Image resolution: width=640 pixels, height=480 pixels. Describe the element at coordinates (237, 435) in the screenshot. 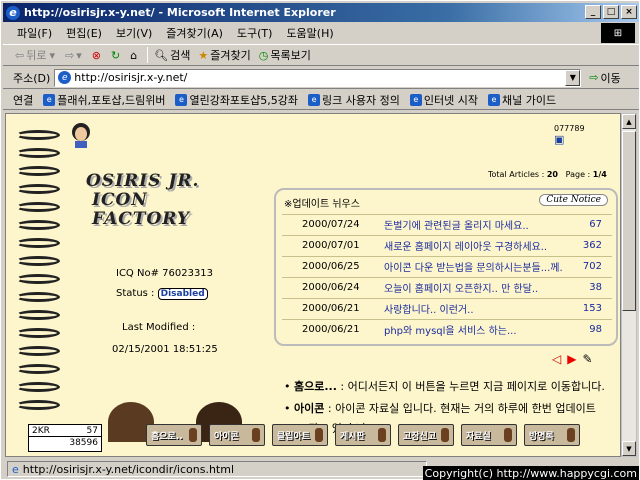

I see `nav-icon-button: 아이콘` at that location.